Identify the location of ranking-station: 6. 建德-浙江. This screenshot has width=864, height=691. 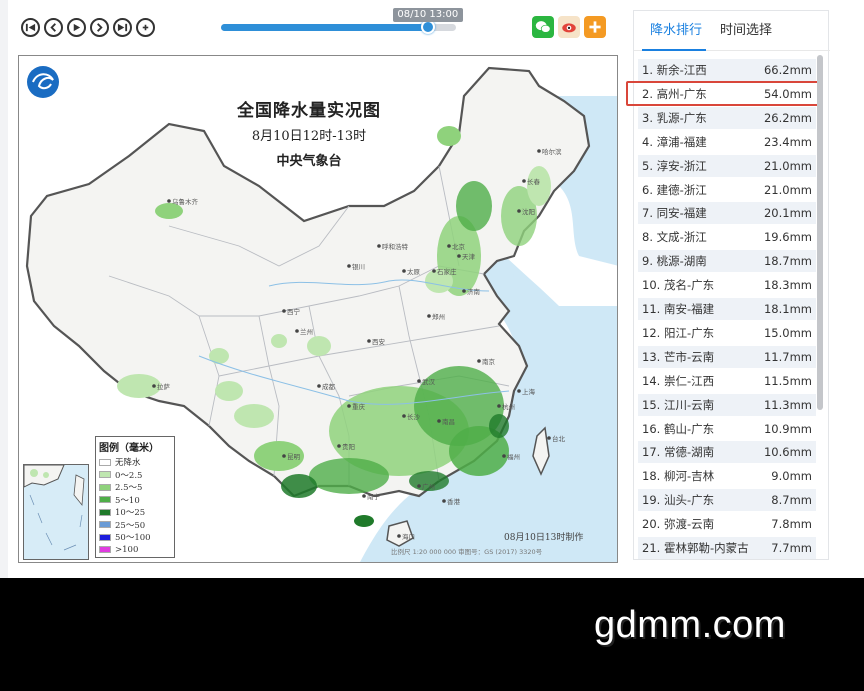
(674, 189).